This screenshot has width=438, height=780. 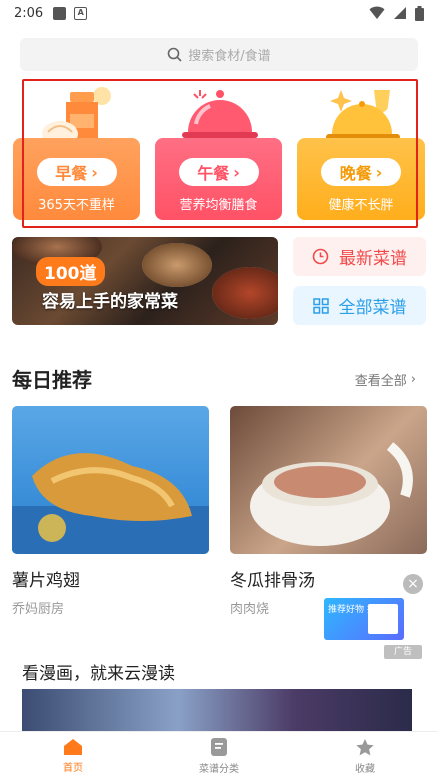 I want to click on dinner-pill: 晚餐 ›, so click(x=361, y=172).